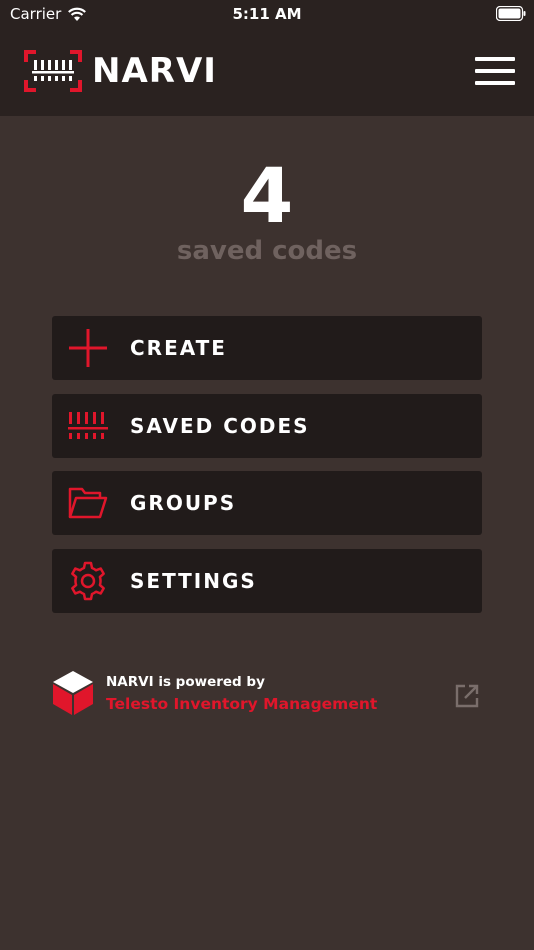  I want to click on gear-icon, so click(88, 581).